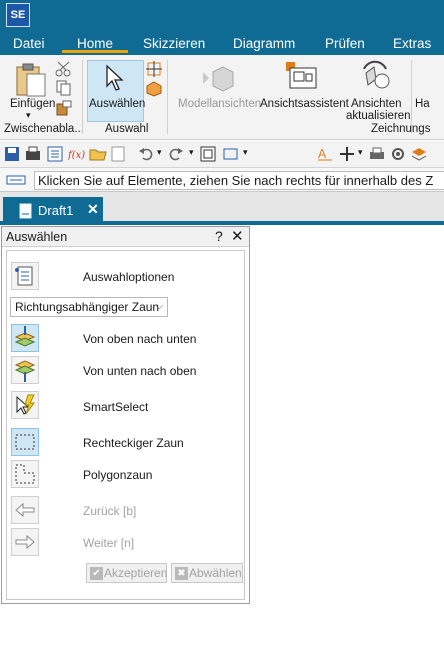 The height and width of the screenshot is (661, 444). Describe the element at coordinates (64, 69) in the screenshot. I see `cut-icon` at that location.